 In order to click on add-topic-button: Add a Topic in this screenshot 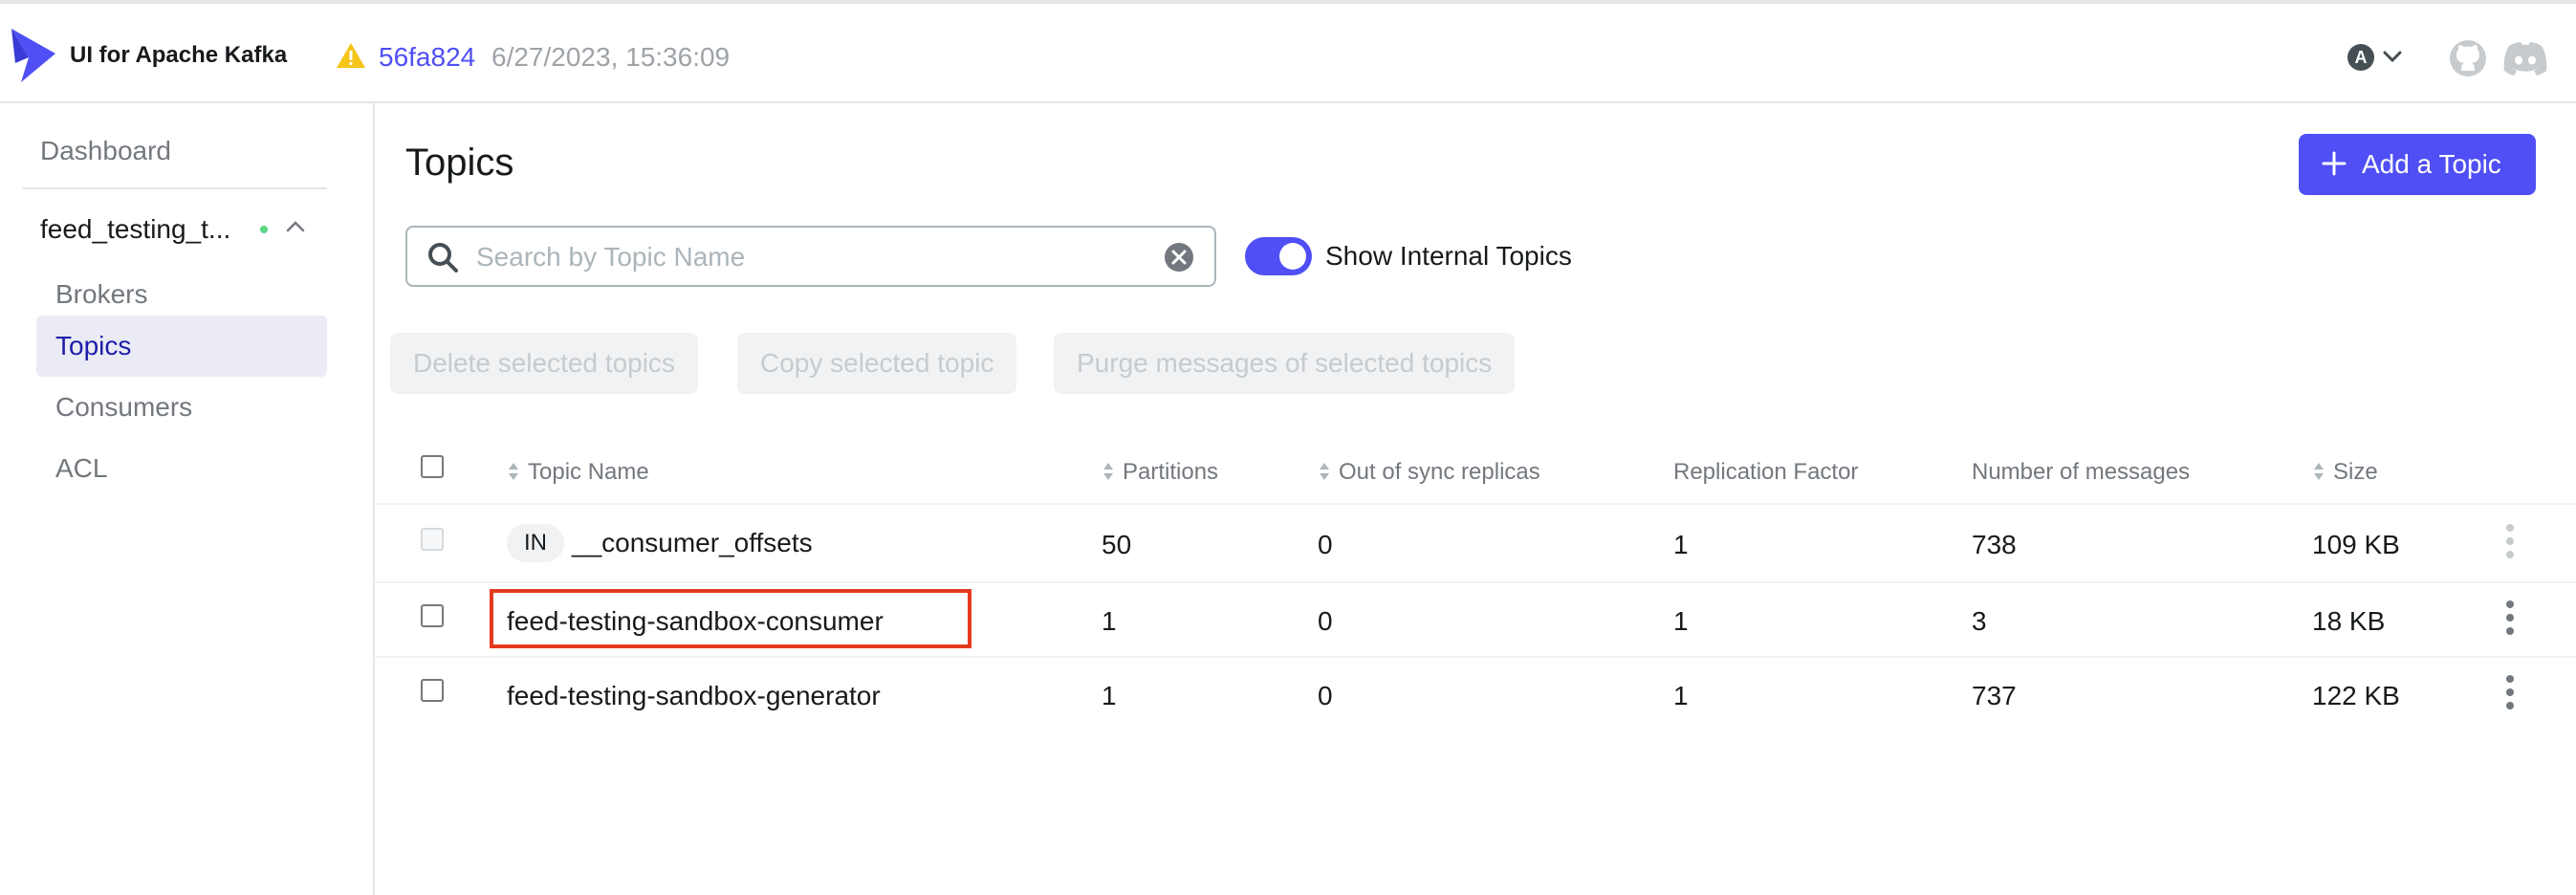, I will do `click(2417, 164)`.